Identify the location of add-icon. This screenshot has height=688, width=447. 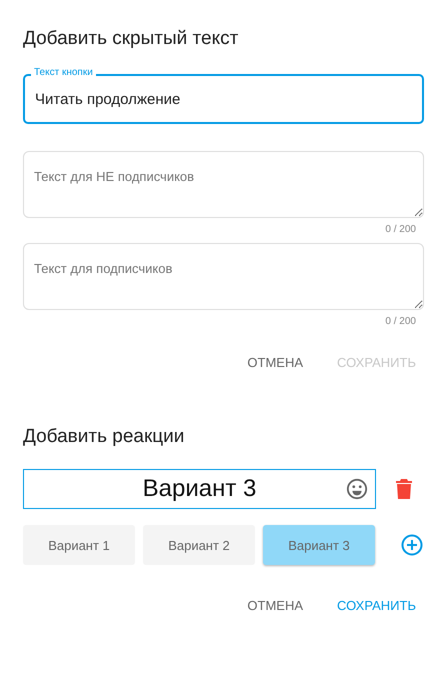
(412, 545).